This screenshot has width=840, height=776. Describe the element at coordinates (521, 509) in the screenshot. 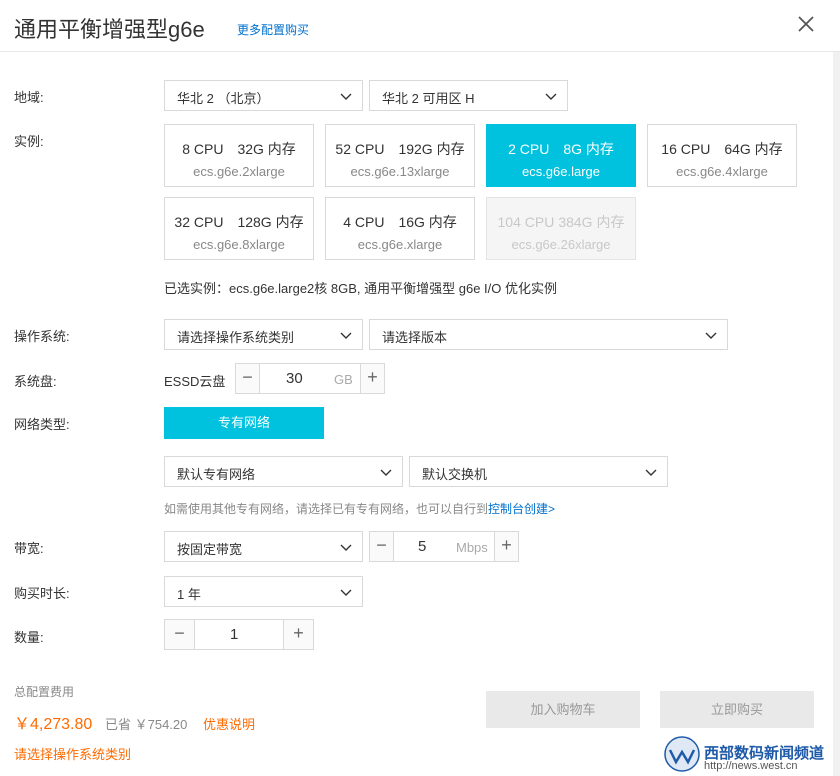

I see `console-create-link: 控制台创建>` at that location.